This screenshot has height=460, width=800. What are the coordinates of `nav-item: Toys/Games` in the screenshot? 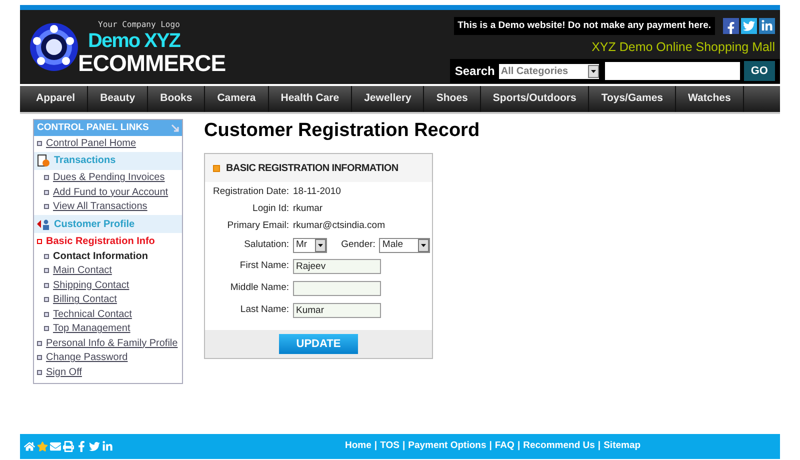 It's located at (632, 99).